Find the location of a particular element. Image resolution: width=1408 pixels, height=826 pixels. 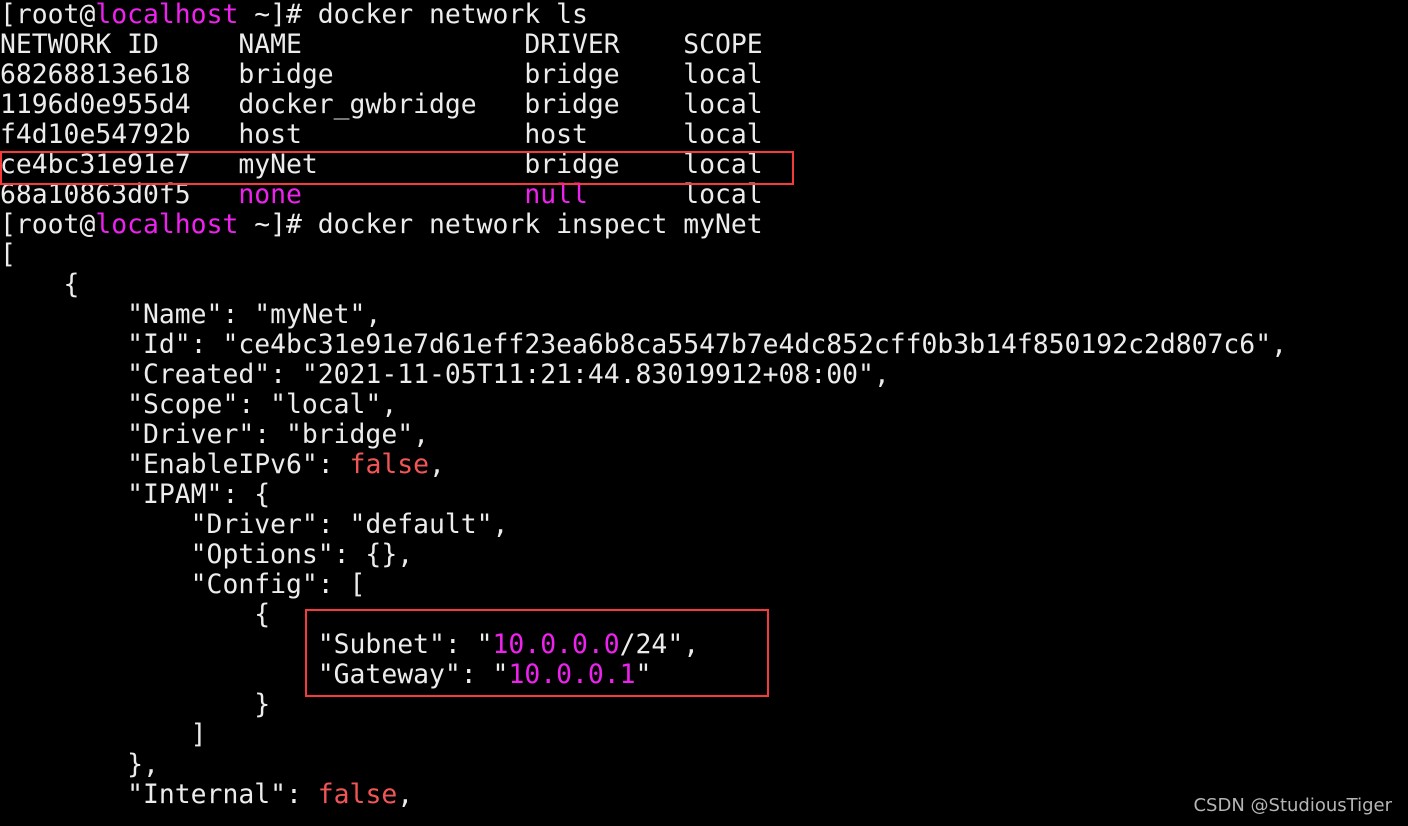

terminal-text: 68268813e618 bridge bridge local is located at coordinates (381, 74).